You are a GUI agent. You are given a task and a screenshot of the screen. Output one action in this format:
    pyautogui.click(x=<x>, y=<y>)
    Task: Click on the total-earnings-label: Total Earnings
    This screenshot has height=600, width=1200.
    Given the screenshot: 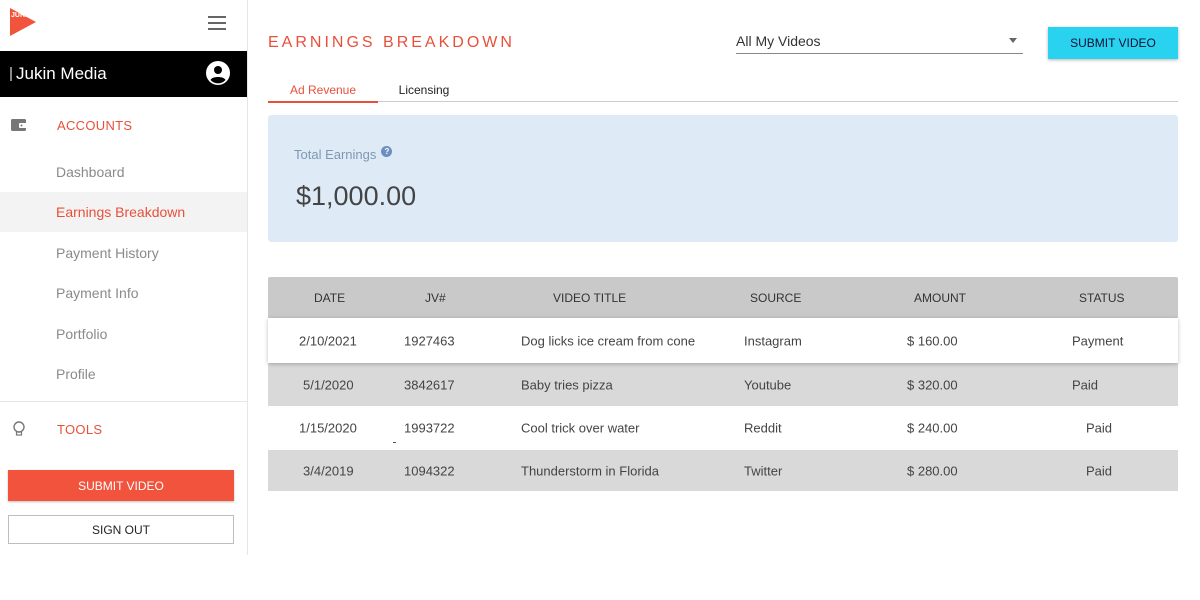 What is the action you would take?
    pyautogui.click(x=335, y=154)
    